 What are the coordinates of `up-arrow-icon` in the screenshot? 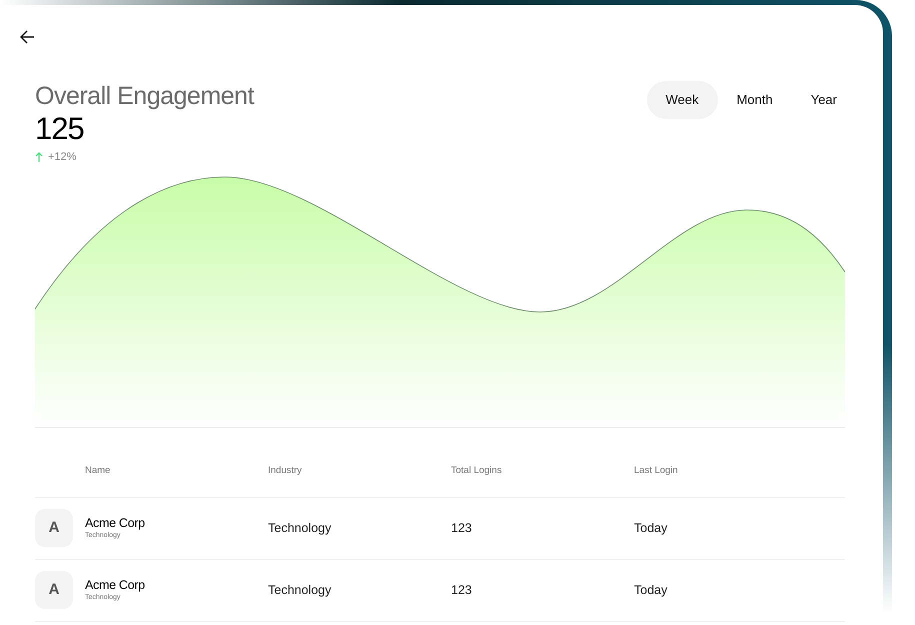 It's located at (39, 157).